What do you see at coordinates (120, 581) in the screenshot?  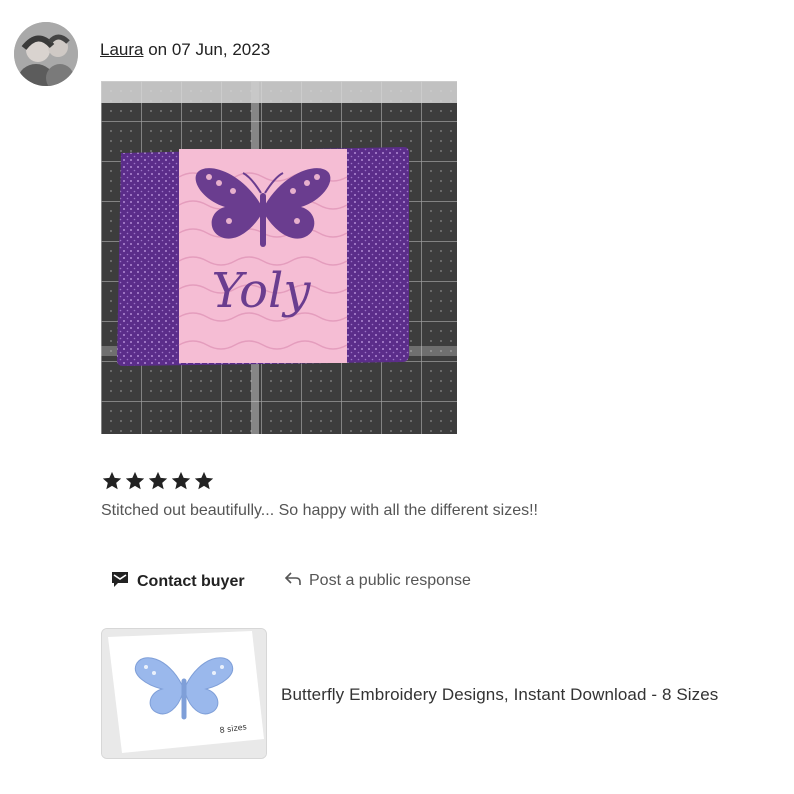 I see `message-icon` at bounding box center [120, 581].